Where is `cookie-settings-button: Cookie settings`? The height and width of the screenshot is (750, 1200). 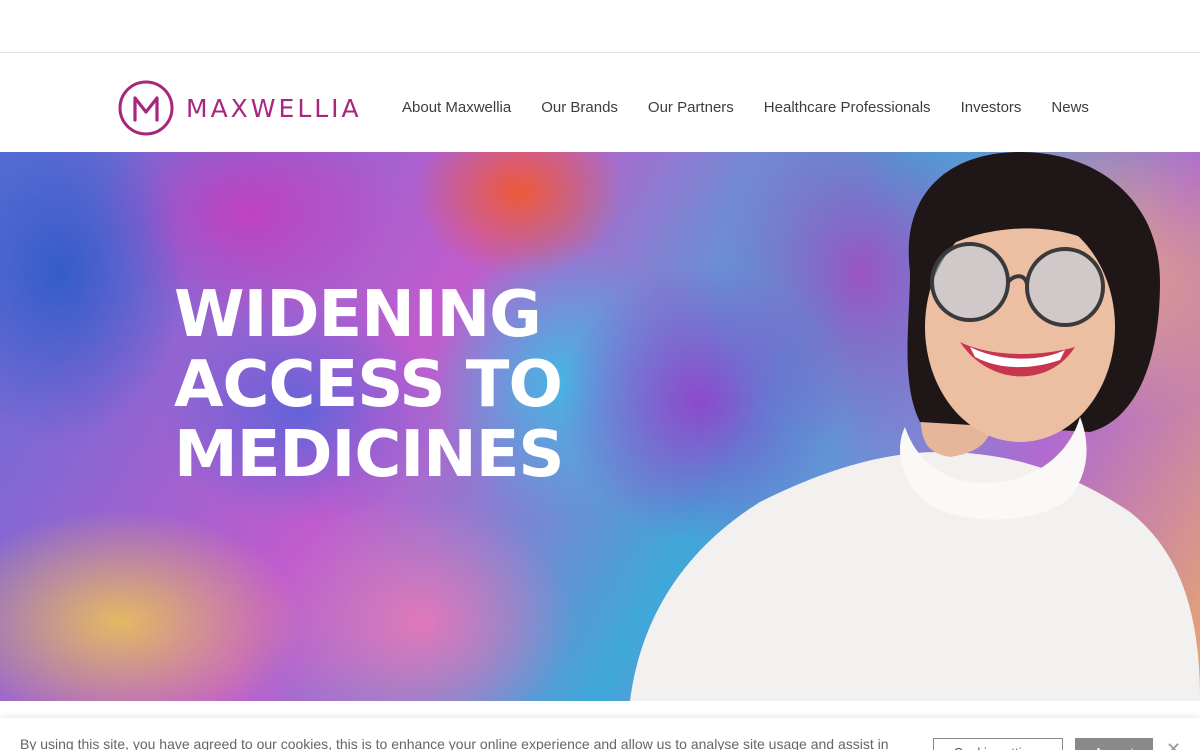 cookie-settings-button: Cookie settings is located at coordinates (998, 744).